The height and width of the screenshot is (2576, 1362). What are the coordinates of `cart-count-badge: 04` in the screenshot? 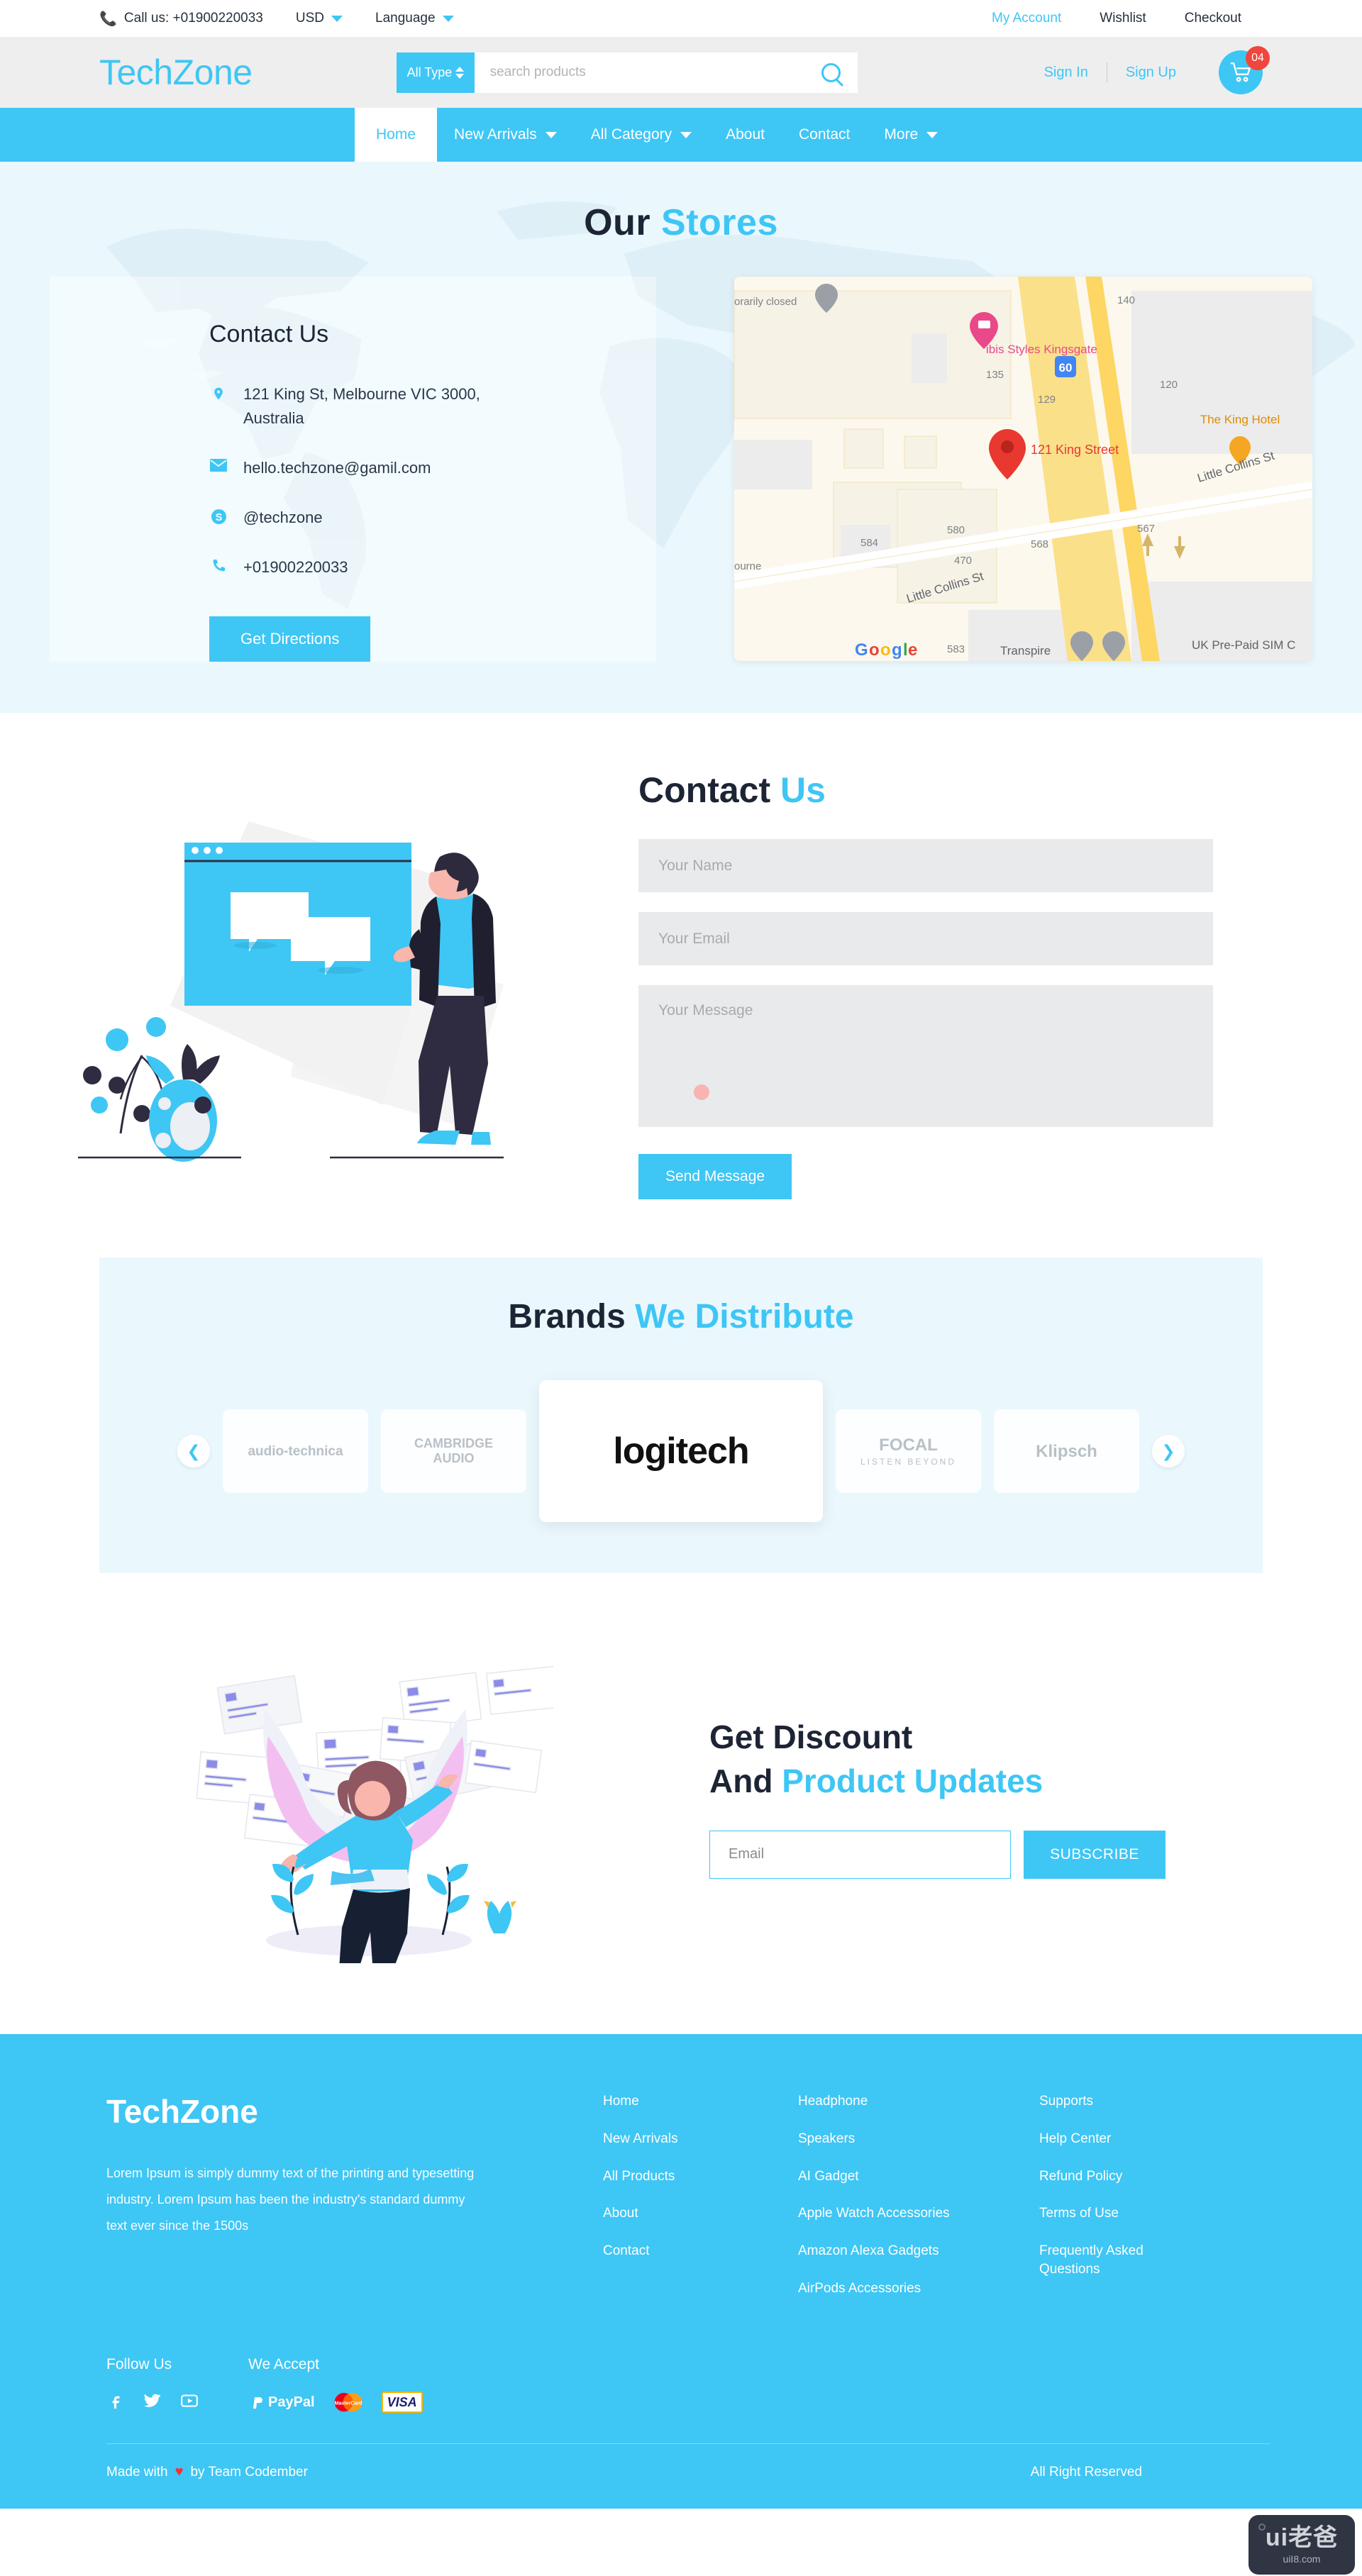 It's located at (1257, 58).